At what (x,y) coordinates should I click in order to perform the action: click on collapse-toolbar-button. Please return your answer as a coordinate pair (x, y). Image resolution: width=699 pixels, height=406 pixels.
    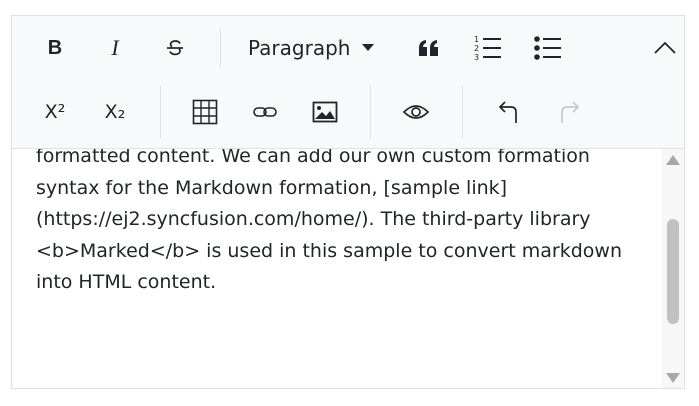
    Looking at the image, I should click on (665, 48).